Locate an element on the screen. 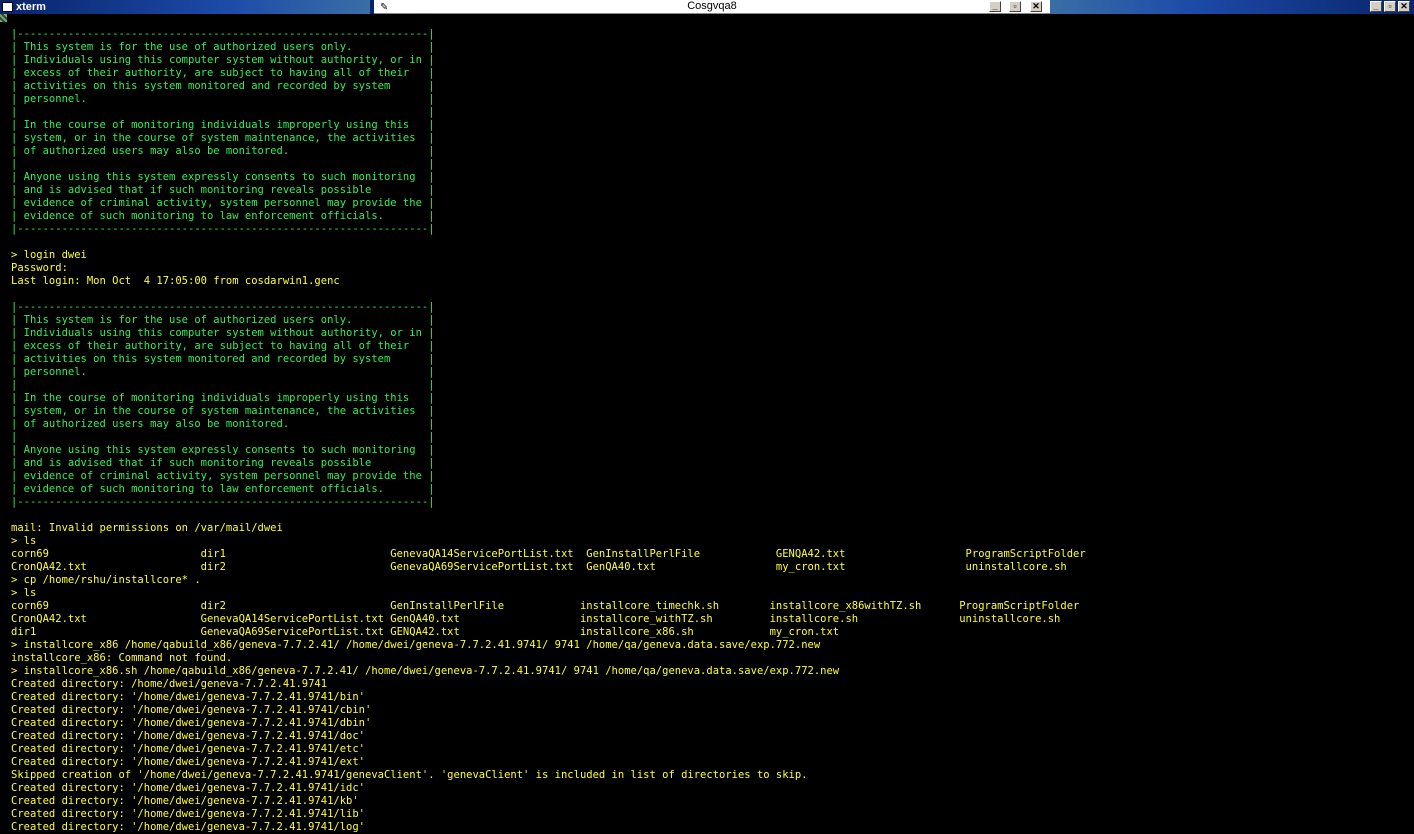 The width and height of the screenshot is (1414, 834). title-bar: xterm ✎ Cosgvqa8 _ ▫ ✕ _ ▫ ✕ is located at coordinates (707, 7).